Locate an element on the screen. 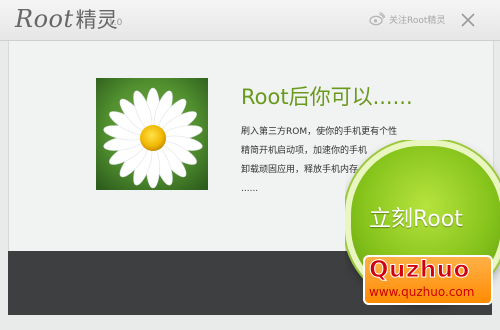 This screenshot has width=500, height=330. app-version: 1.0 is located at coordinates (115, 23).